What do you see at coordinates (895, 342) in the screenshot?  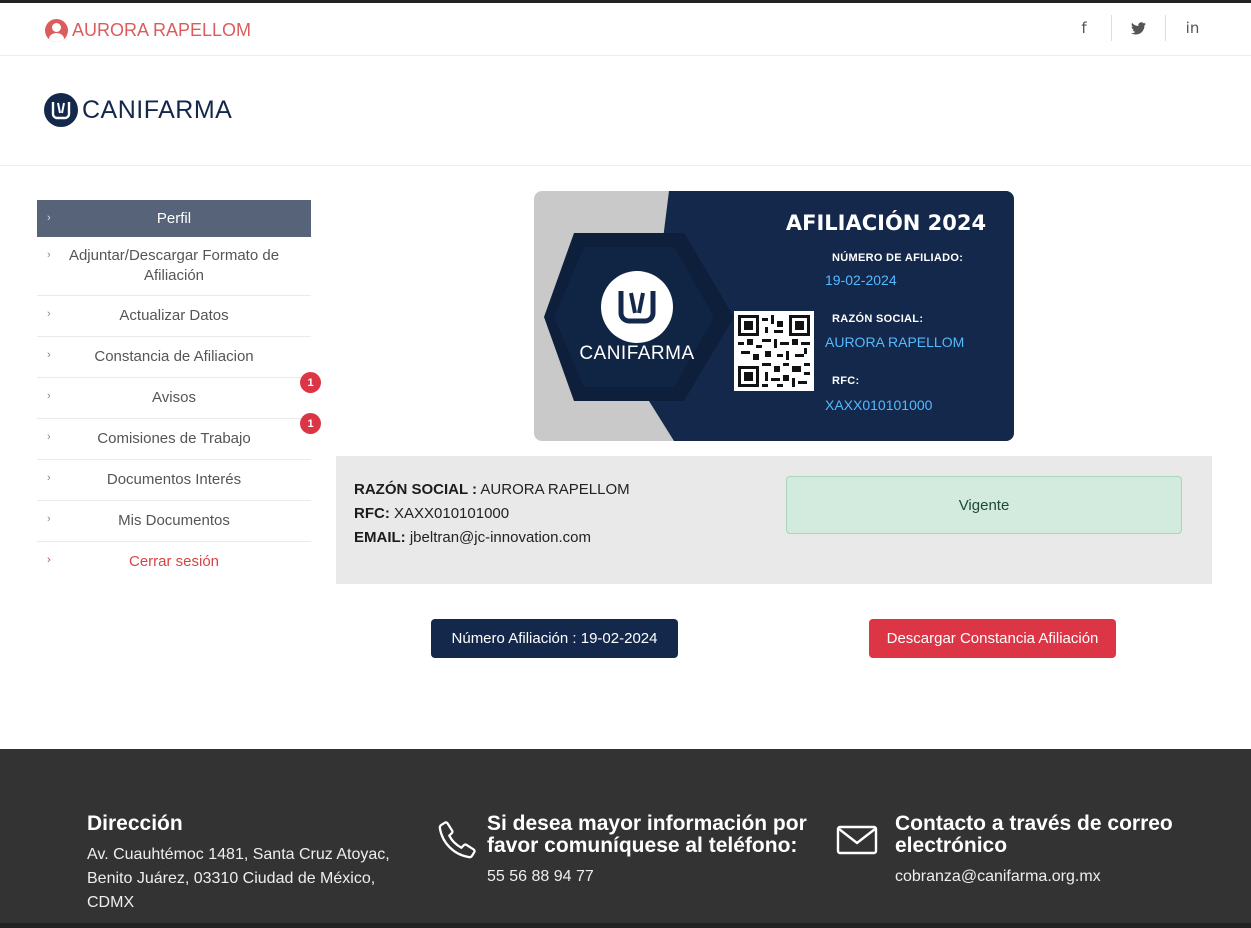 I see `card-razon-value: AURORA RAPELLOM` at bounding box center [895, 342].